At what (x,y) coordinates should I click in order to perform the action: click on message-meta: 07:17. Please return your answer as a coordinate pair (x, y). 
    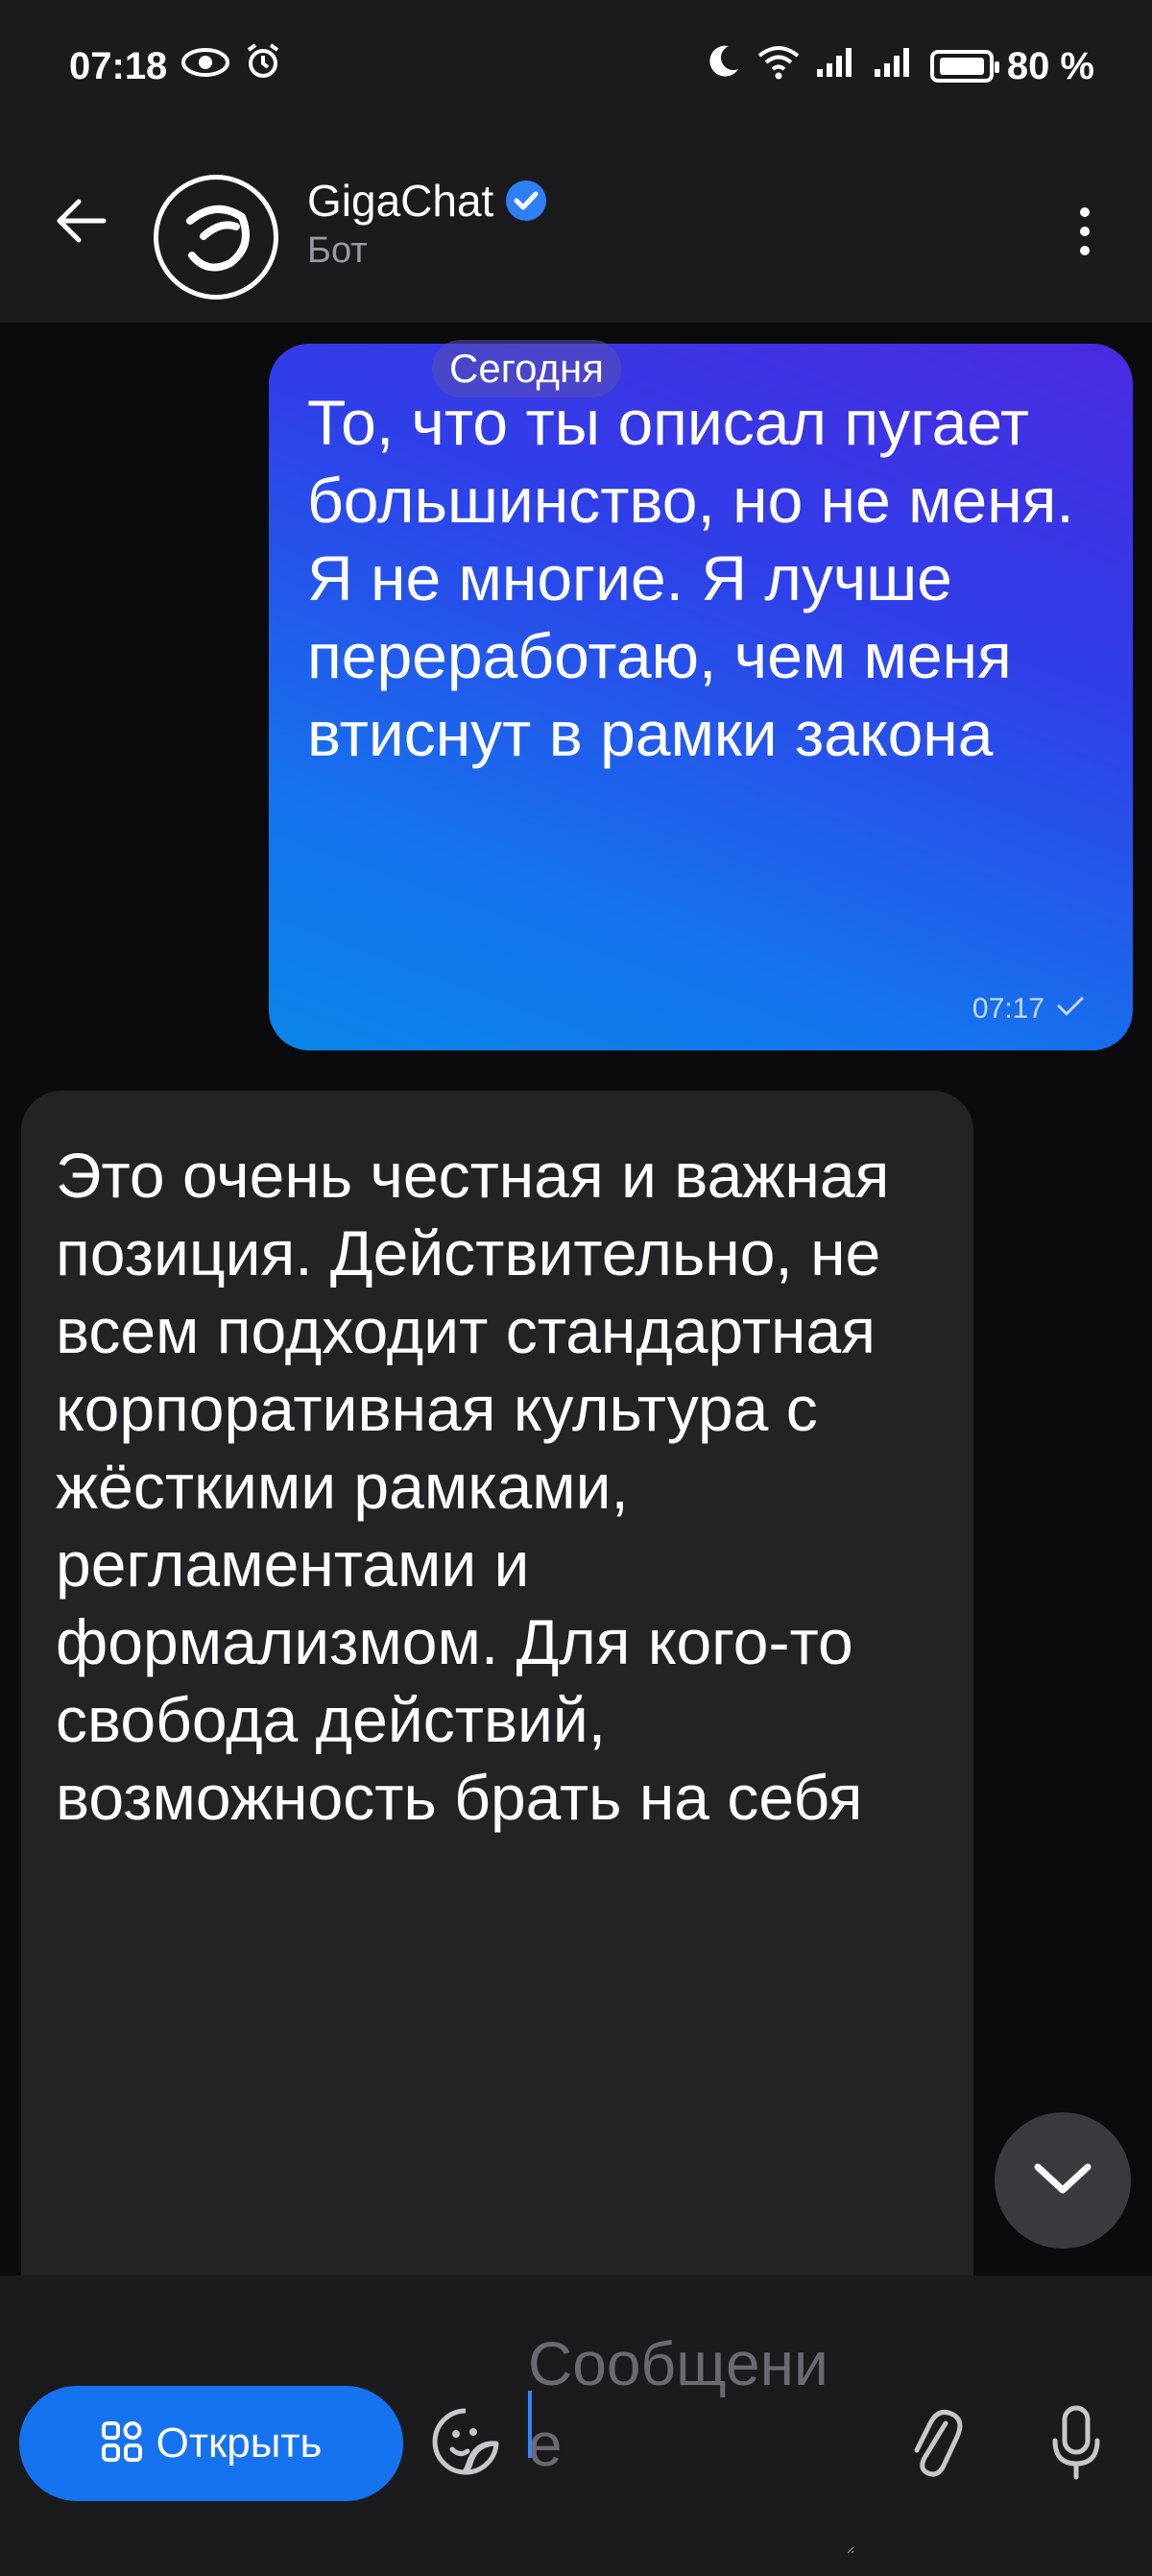
    Looking at the image, I should click on (1028, 1009).